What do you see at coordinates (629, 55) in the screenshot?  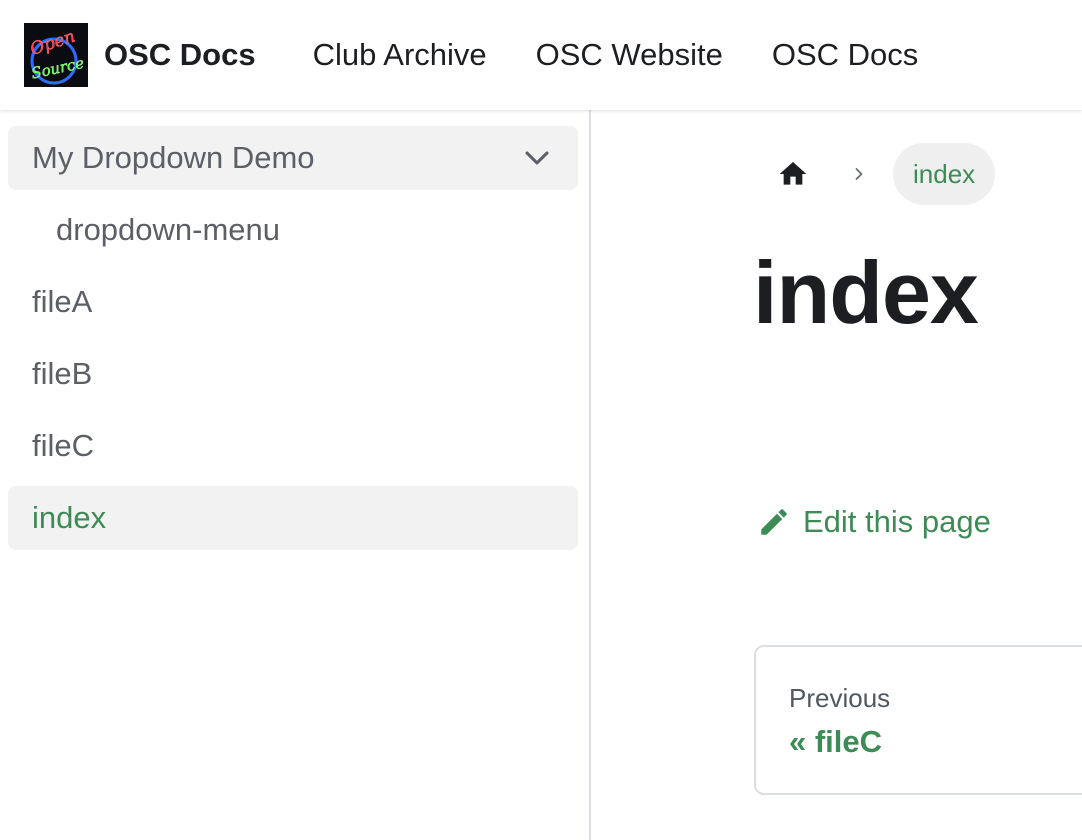 I see `nav-link-osc-website: OSC Website` at bounding box center [629, 55].